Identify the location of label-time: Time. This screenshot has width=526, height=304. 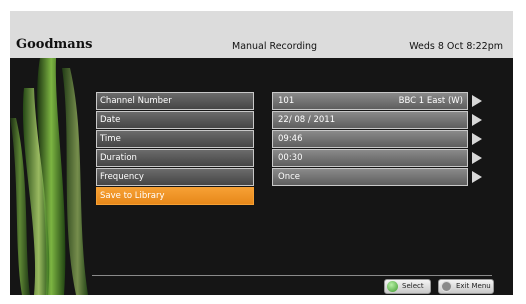
(175, 139).